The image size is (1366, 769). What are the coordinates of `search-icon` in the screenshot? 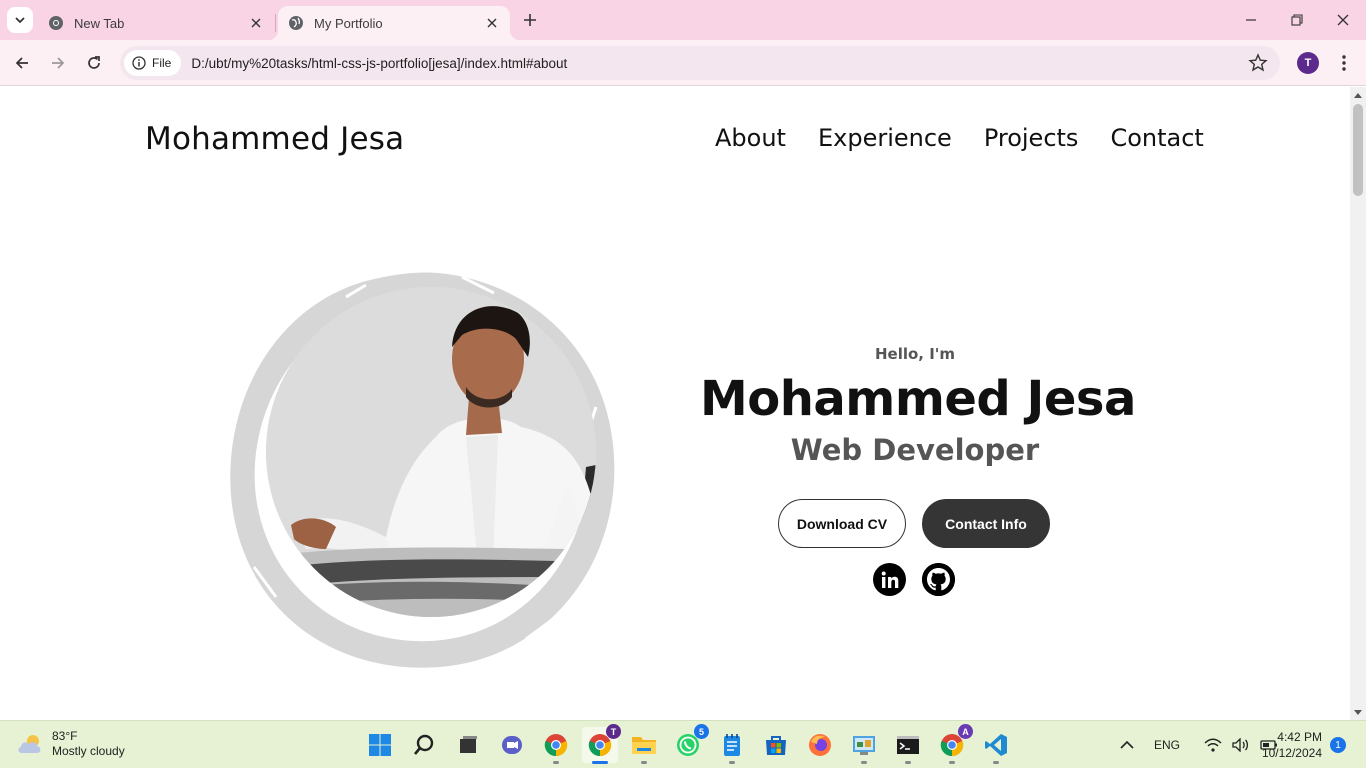 It's located at (424, 744).